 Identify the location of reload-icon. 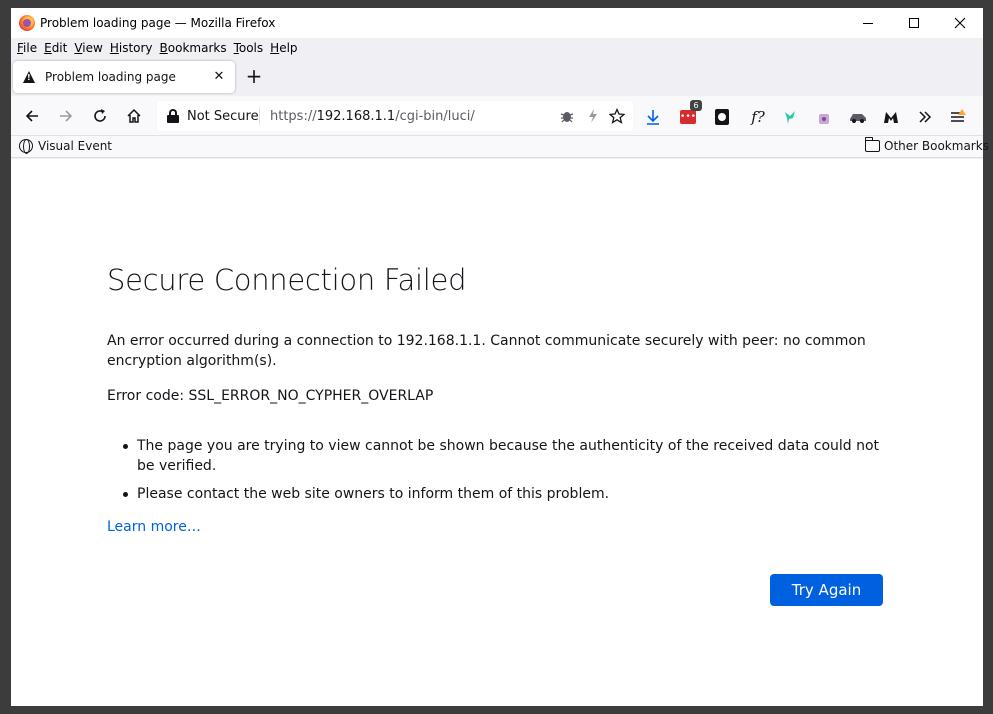
(100, 115).